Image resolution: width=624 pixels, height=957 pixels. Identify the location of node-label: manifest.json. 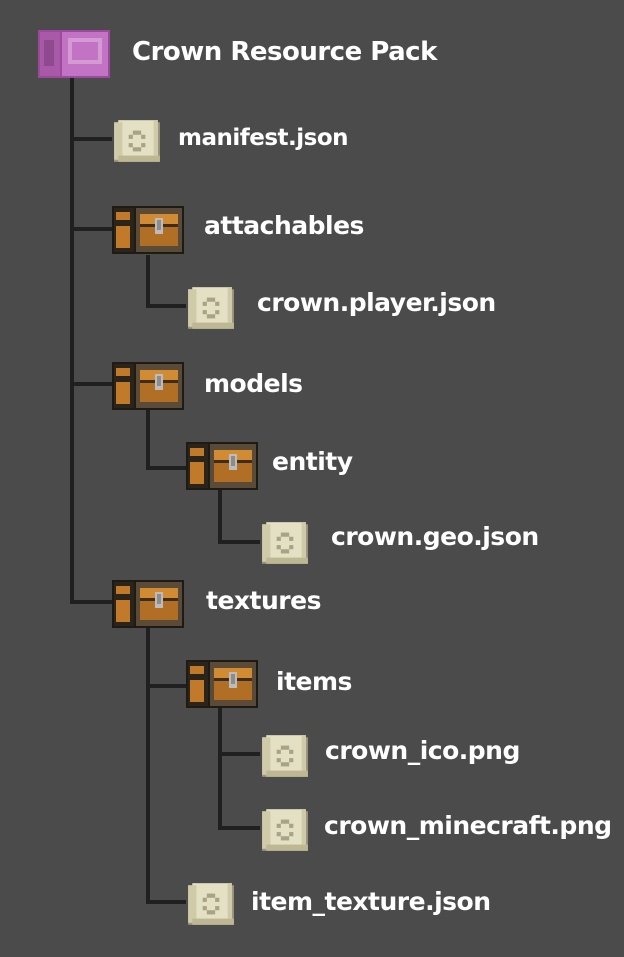
(263, 138).